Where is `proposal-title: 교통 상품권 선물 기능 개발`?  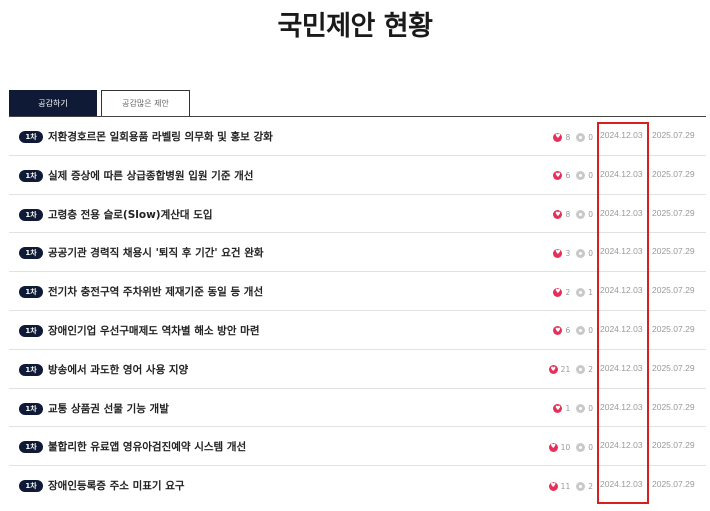 proposal-title: 교통 상품권 선물 기능 개발 is located at coordinates (108, 408).